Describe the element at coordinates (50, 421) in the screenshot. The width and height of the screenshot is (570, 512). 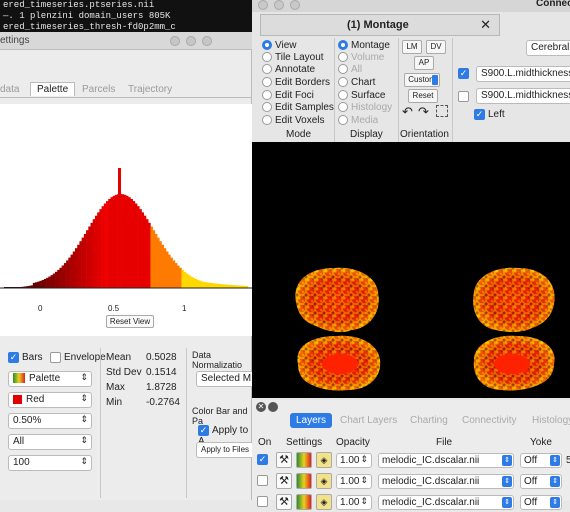
I see `percent-spinbox: 0.50% ⇕` at that location.